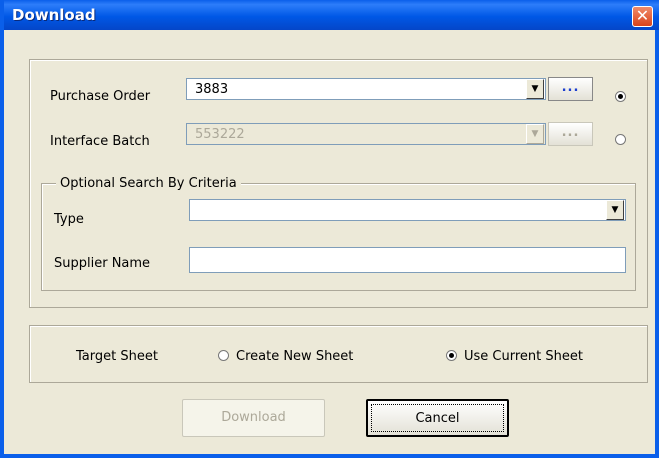  I want to click on interface-batch-label: Interface Batch, so click(100, 141).